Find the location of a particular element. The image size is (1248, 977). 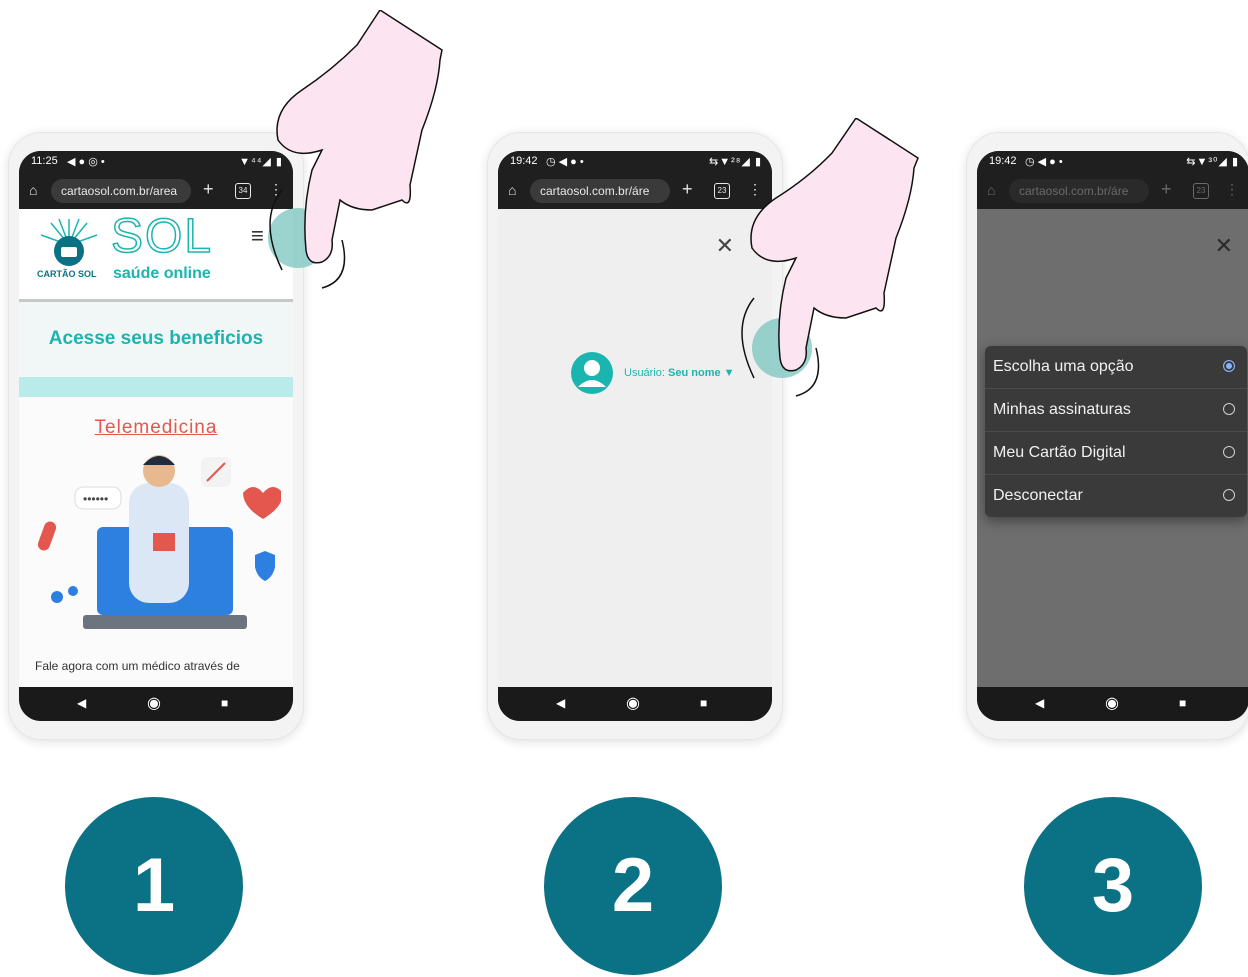

more-menu-icon: ⋮ is located at coordinates (1232, 189).